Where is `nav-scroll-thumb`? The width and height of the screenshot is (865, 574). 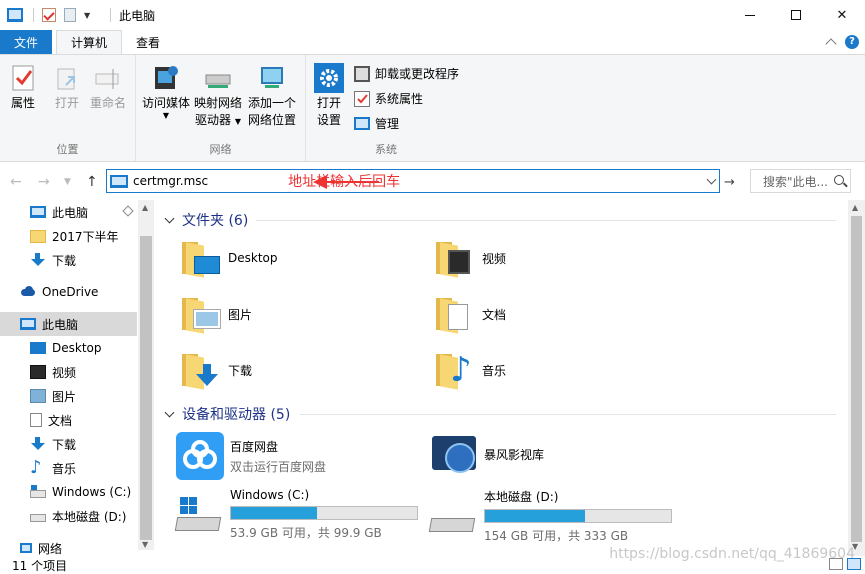
nav-scroll-thumb is located at coordinates (146, 388).